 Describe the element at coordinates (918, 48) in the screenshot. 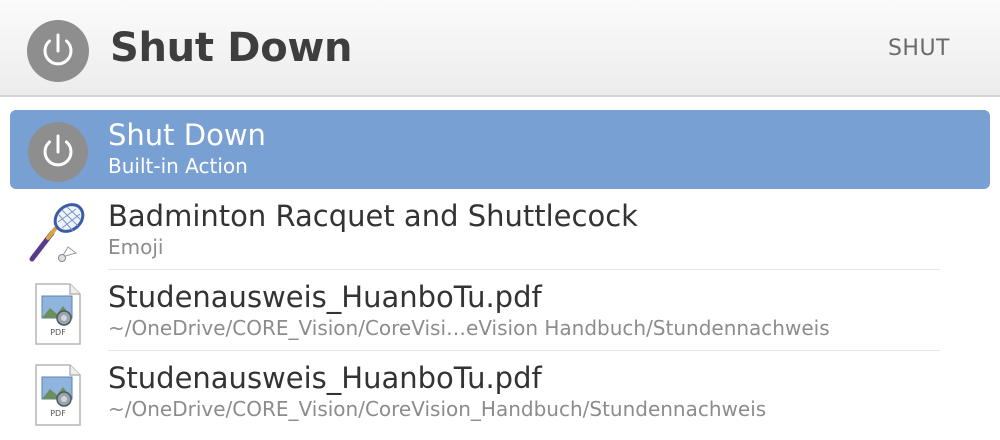

I see `keyword-hint: SHUT` at that location.